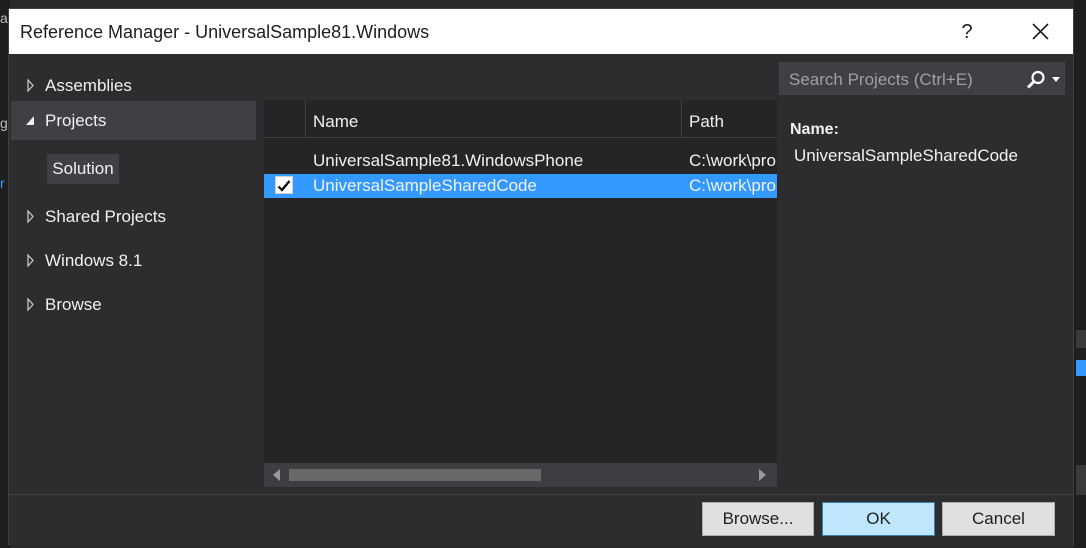  I want to click on scroll-right-icon, so click(762, 475).